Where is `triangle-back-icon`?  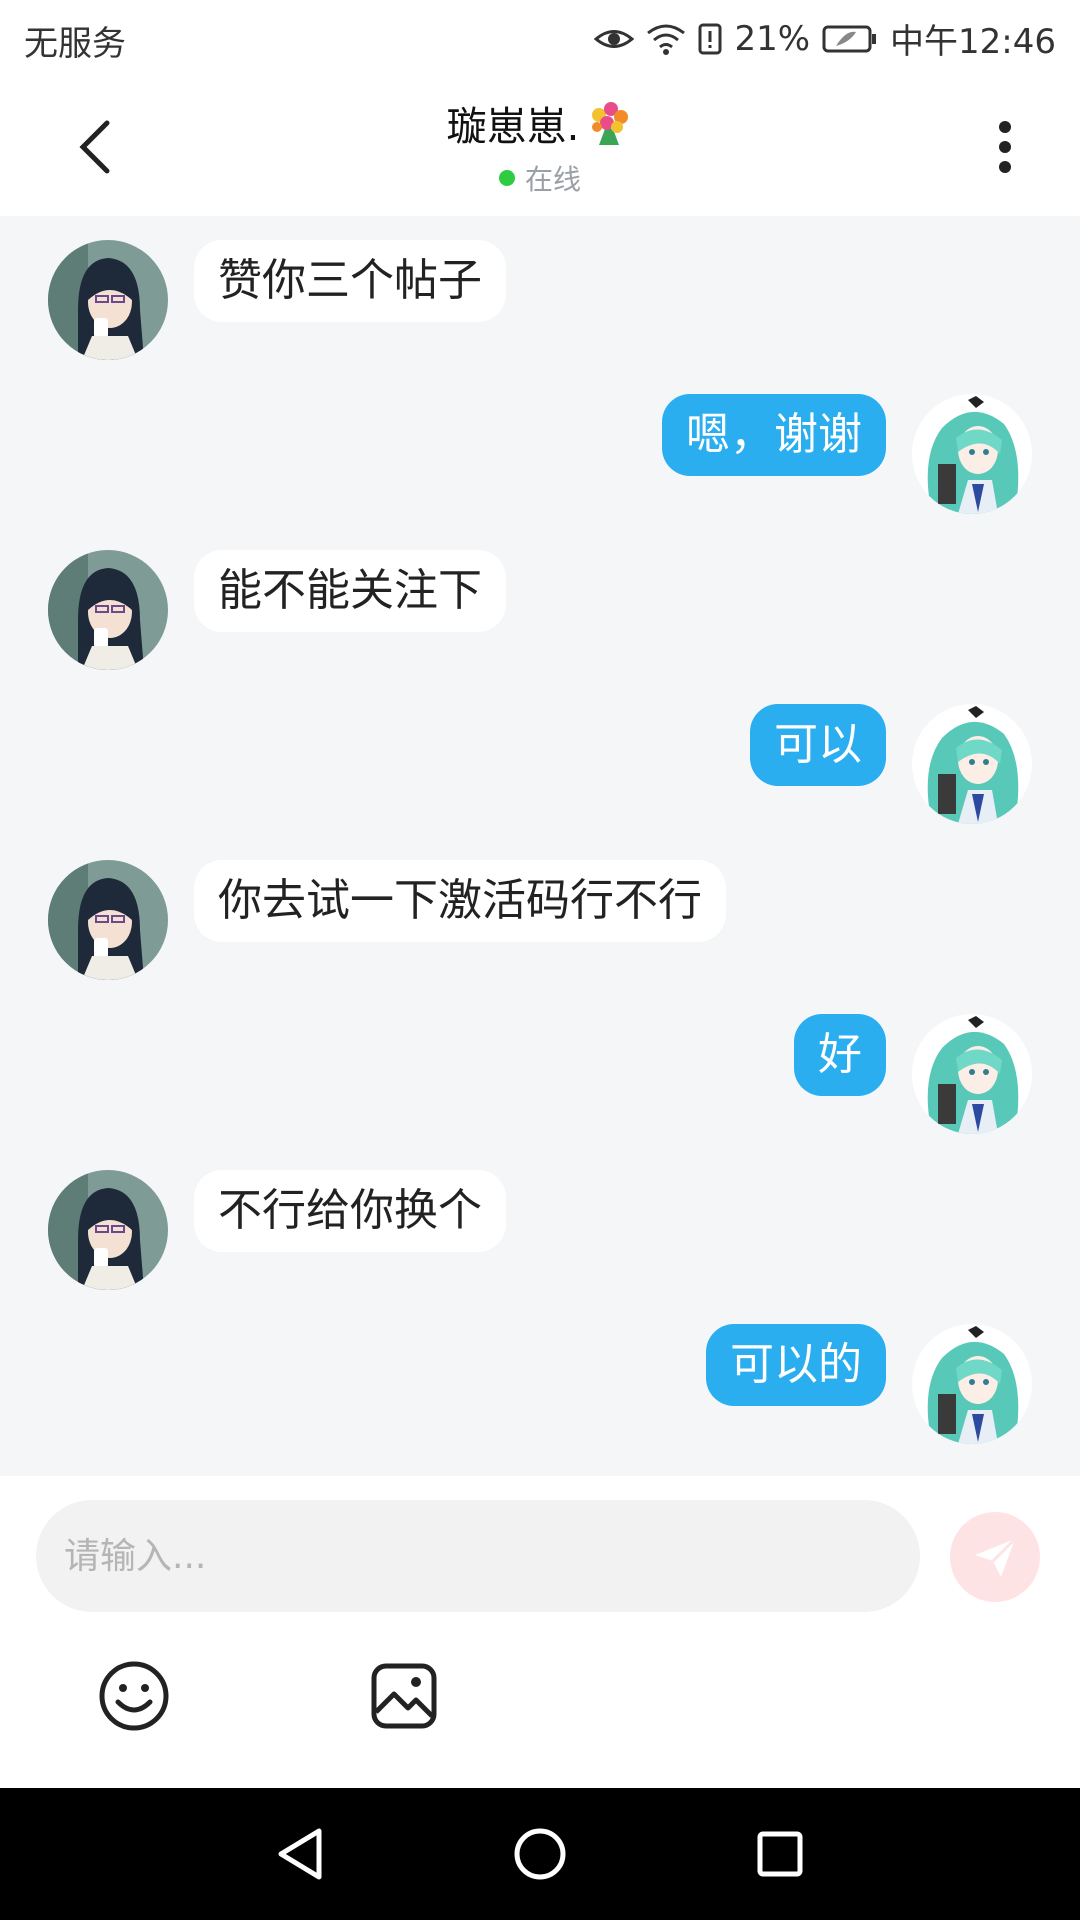
triangle-back-icon is located at coordinates (300, 1854).